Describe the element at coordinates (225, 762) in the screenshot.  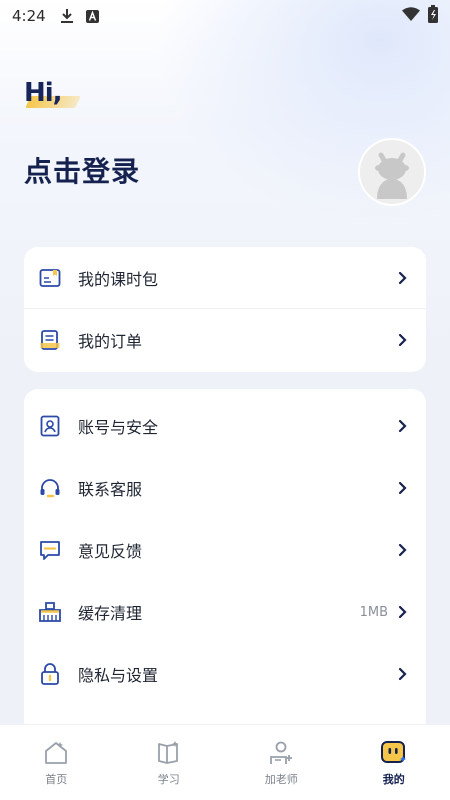
I see `bottom-tab-bar: 首页 学习 加老师 我的` at that location.